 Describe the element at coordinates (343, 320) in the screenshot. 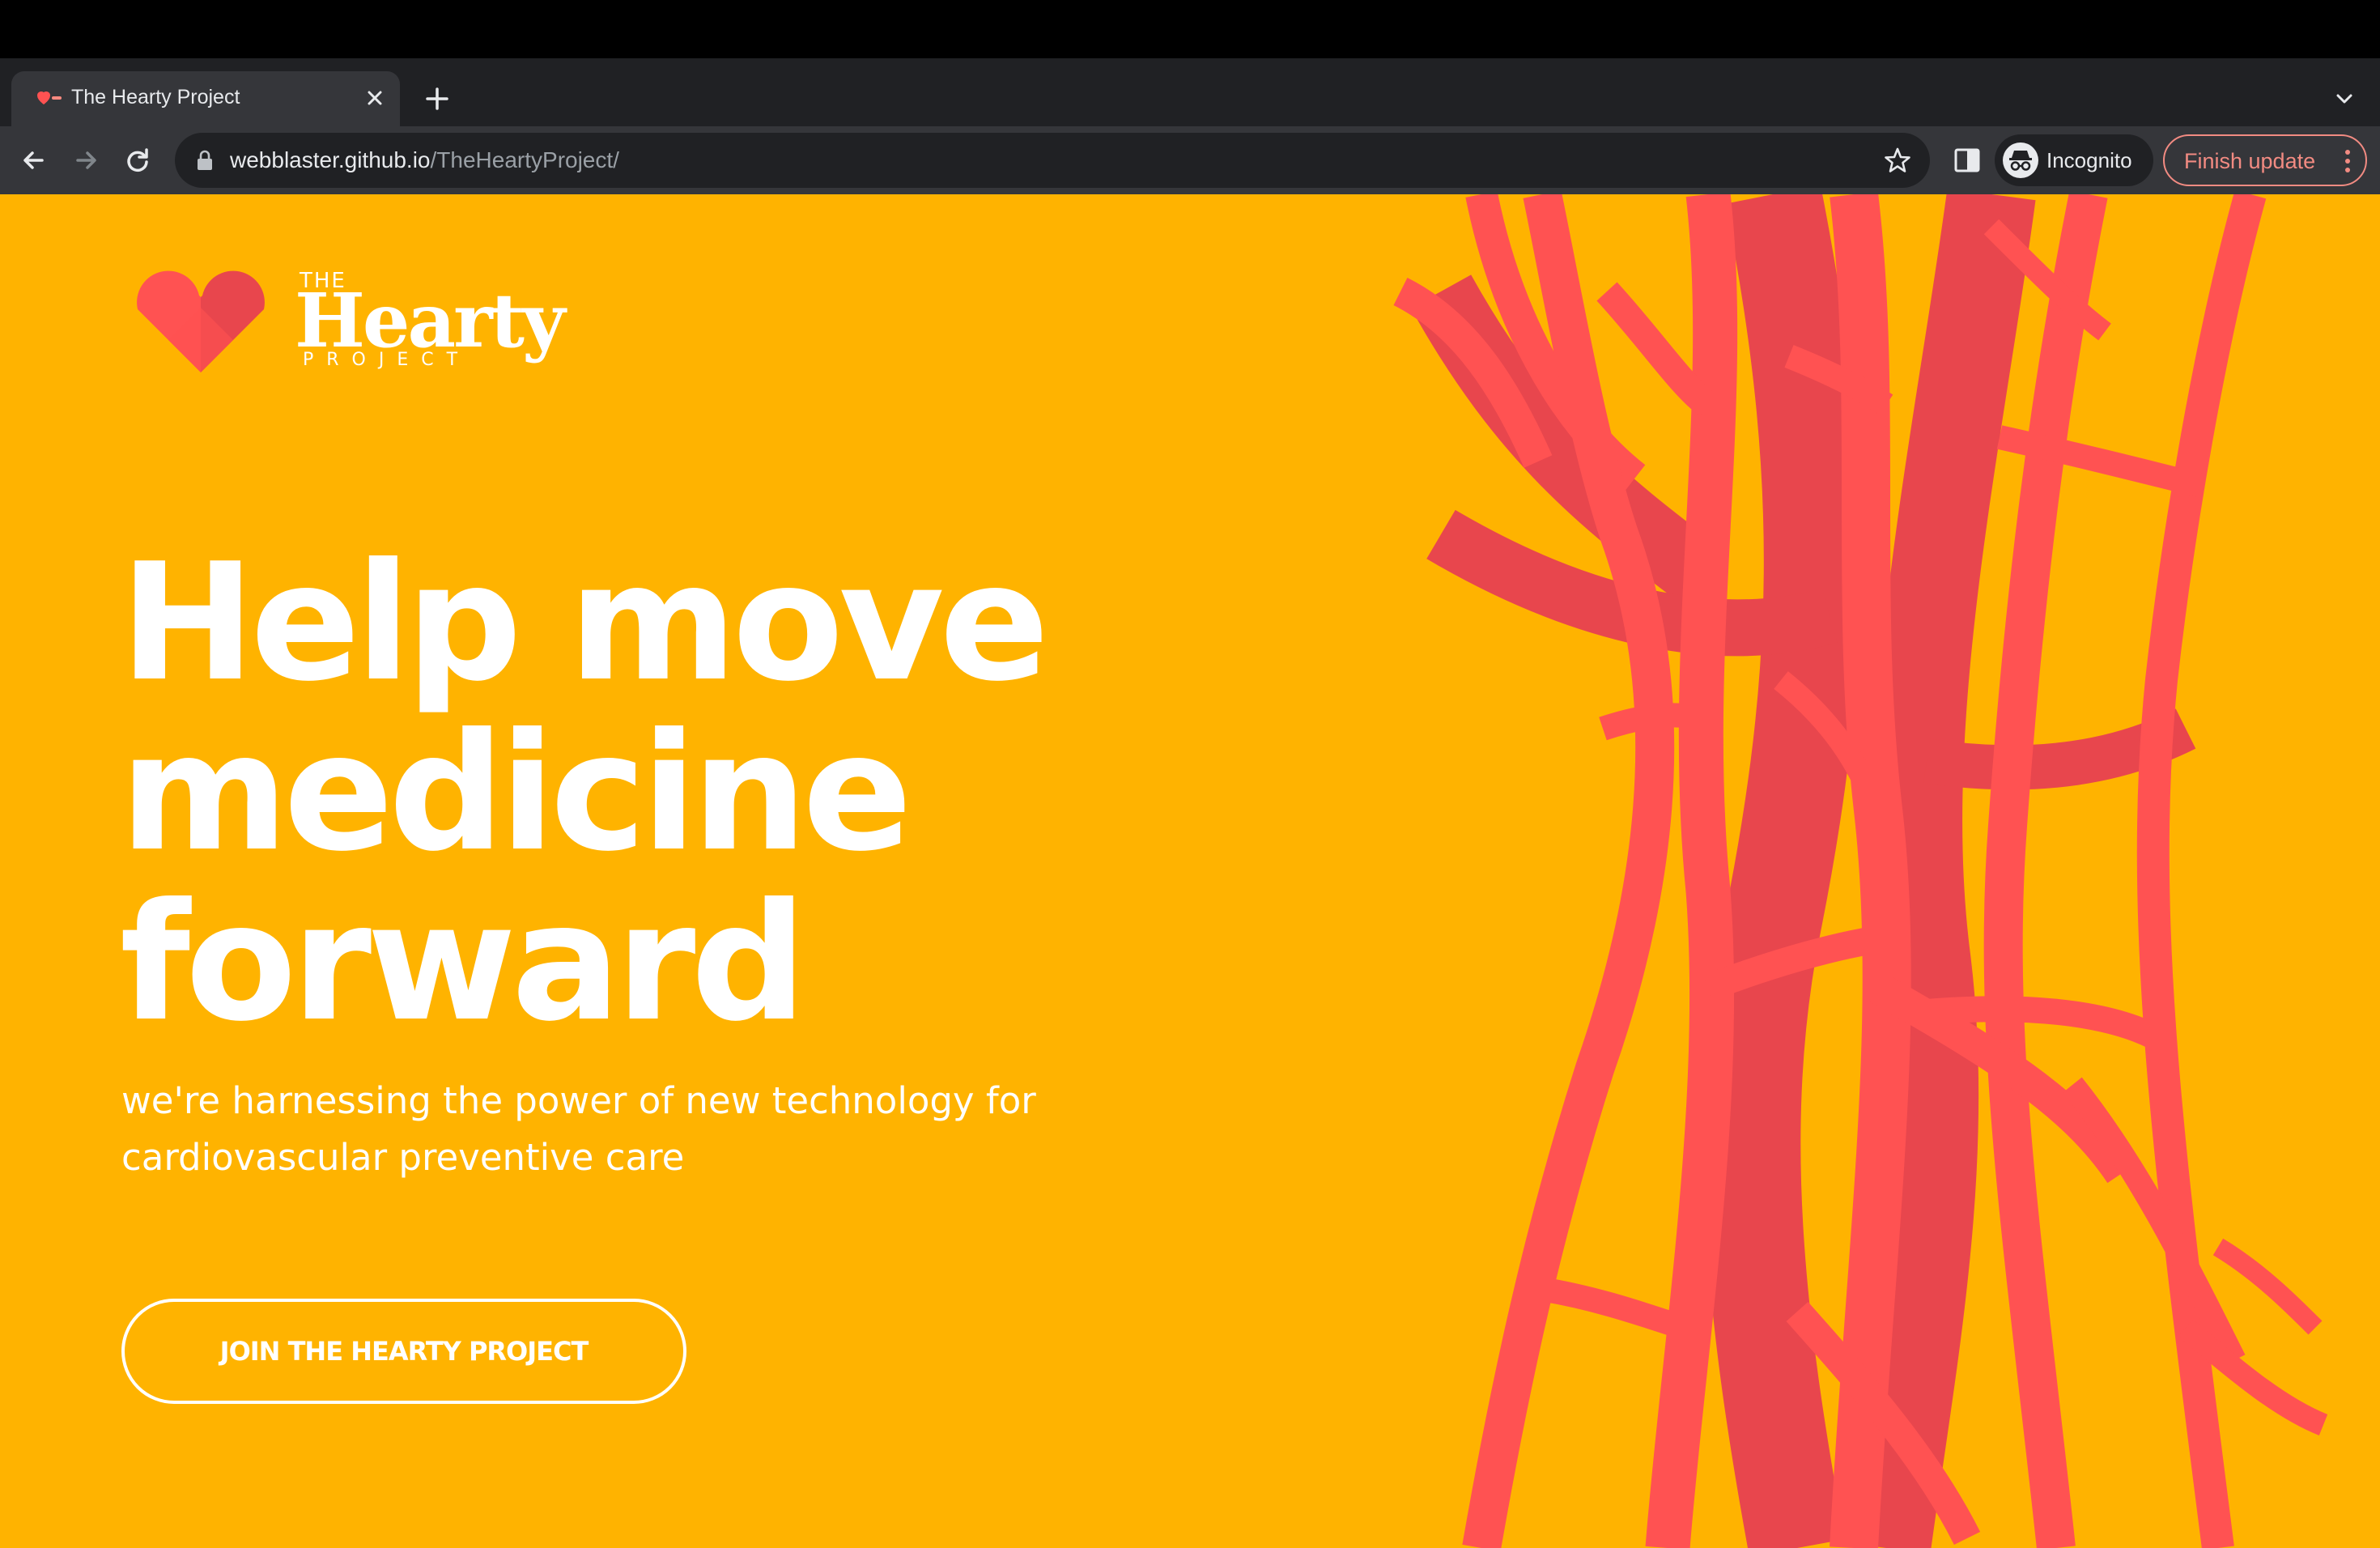

I see `hearty-project-logo: THE Hearty PROJECT` at that location.